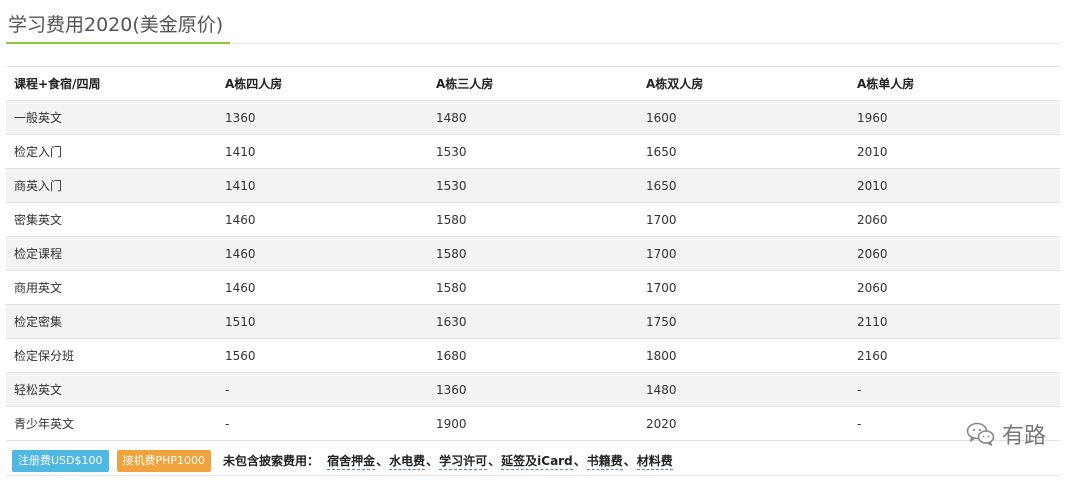 The height and width of the screenshot is (480, 1080). I want to click on table-row: 检定课程 1460 1580 1700 2060, so click(533, 253).